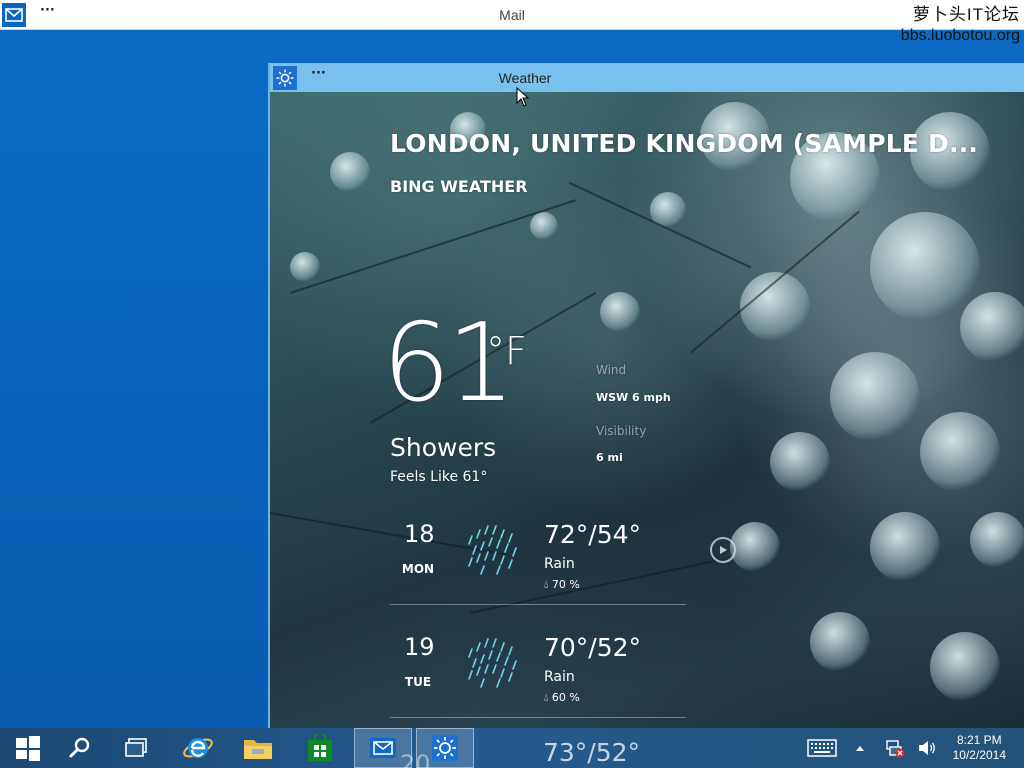  I want to click on network-disconnected-icon, so click(895, 748).